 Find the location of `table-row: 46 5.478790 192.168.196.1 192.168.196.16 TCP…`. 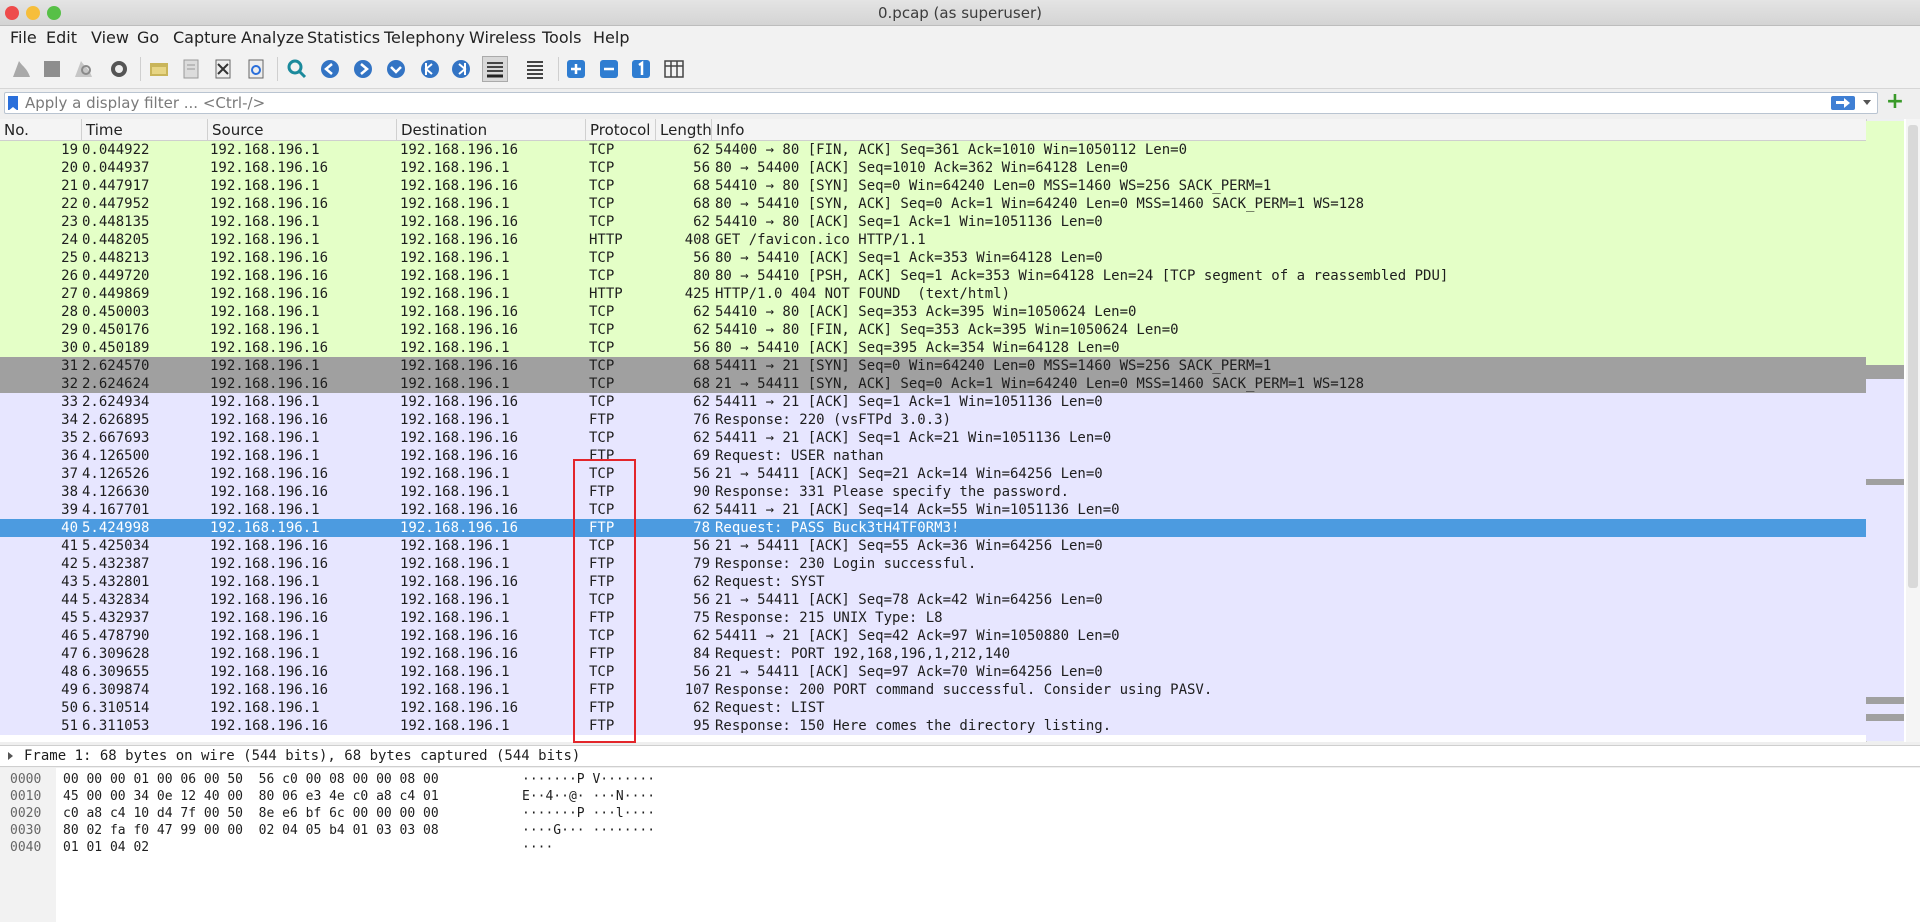

table-row: 46 5.478790 192.168.196.1 192.168.196.16 TCP… is located at coordinates (933, 636).